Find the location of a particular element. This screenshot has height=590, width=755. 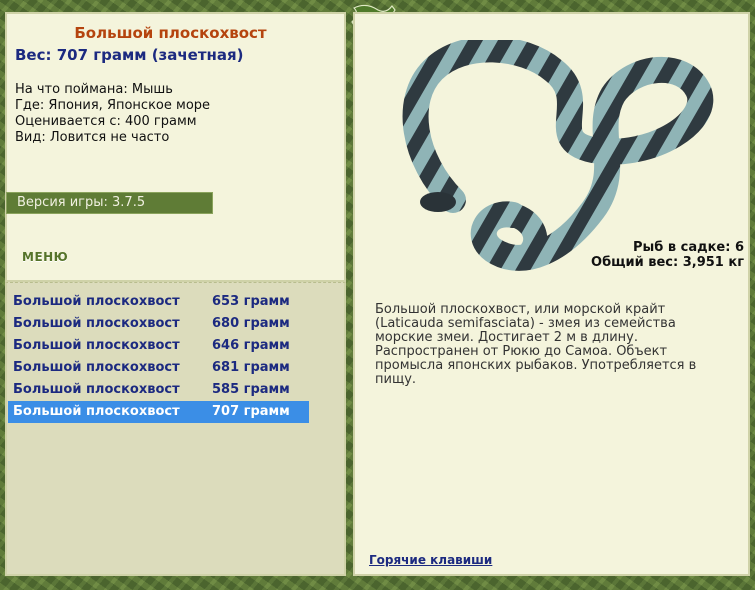

catch-row: Большой плоскохвост 646 грамм is located at coordinates (158, 346).